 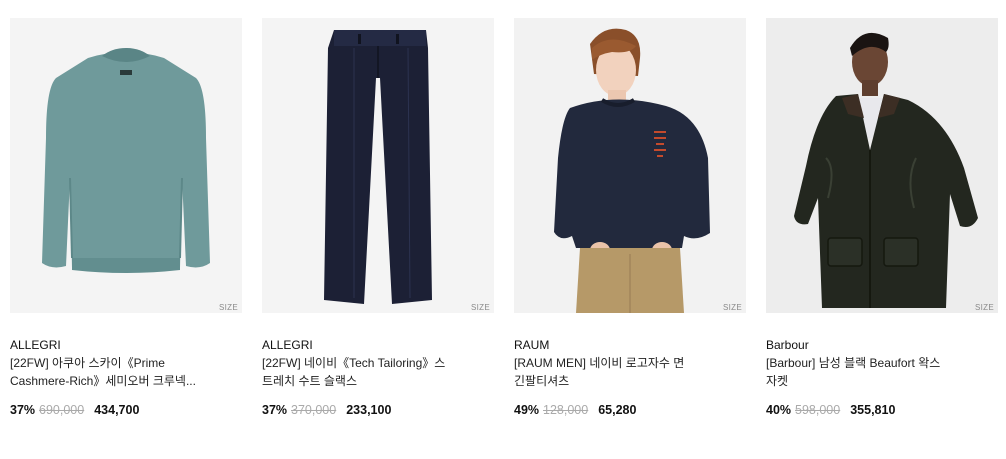 I want to click on product-title-line: 긴팔티셔츠, so click(x=542, y=380).